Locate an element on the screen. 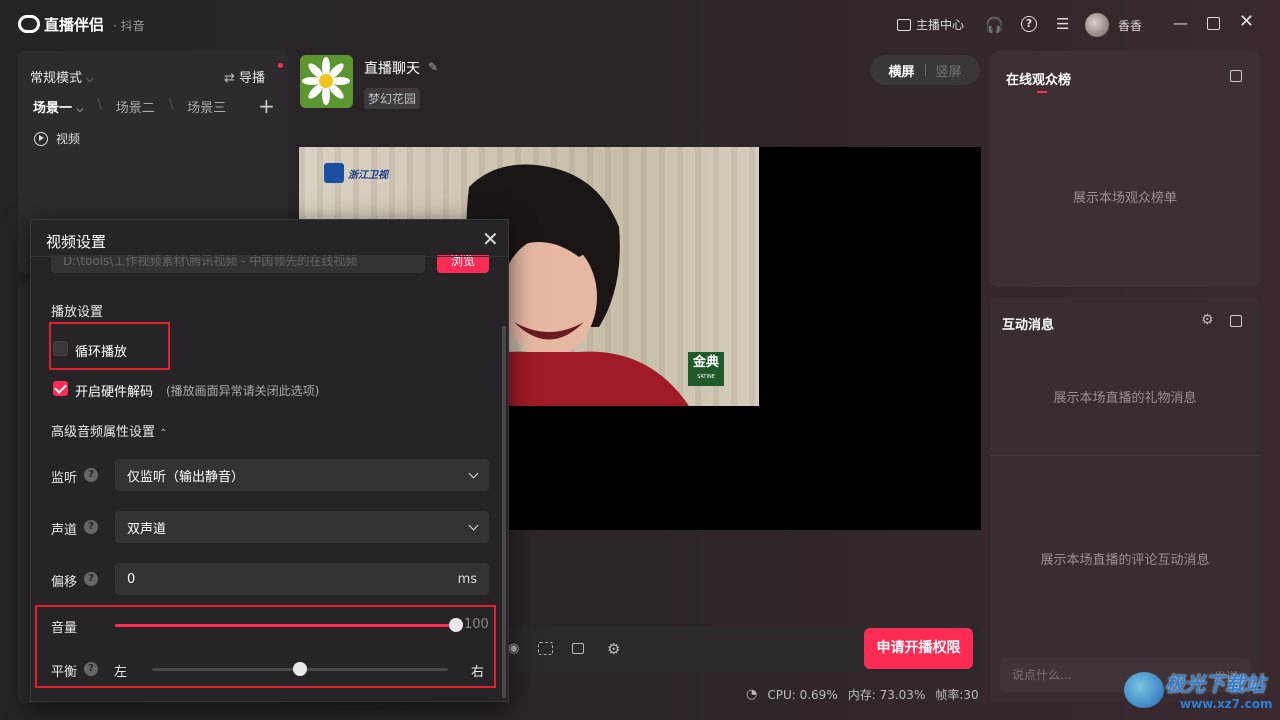 This screenshot has height=720, width=1280. camera-icon is located at coordinates (578, 648).